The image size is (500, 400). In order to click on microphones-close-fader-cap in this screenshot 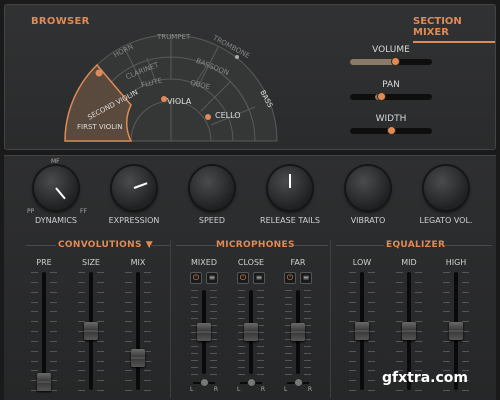, I will do `click(251, 332)`.